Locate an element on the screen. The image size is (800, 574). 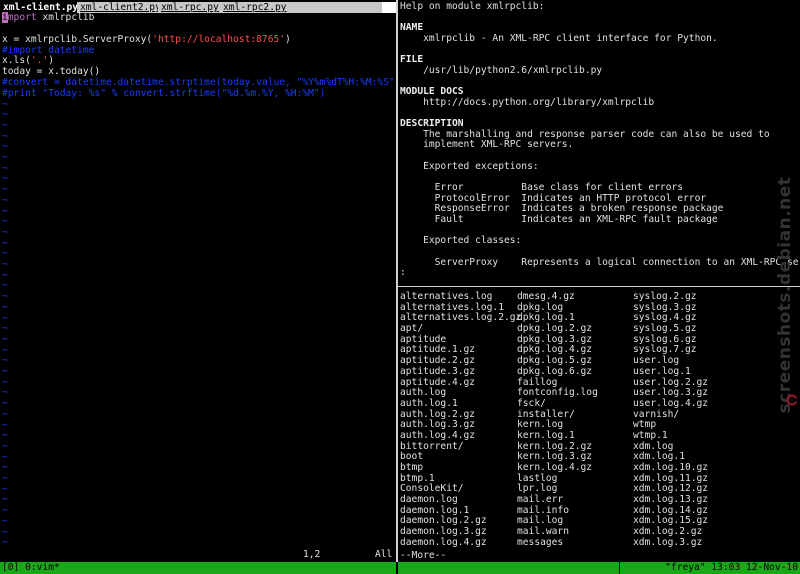
code-line-1: import xmlrpclib is located at coordinates (48, 18).